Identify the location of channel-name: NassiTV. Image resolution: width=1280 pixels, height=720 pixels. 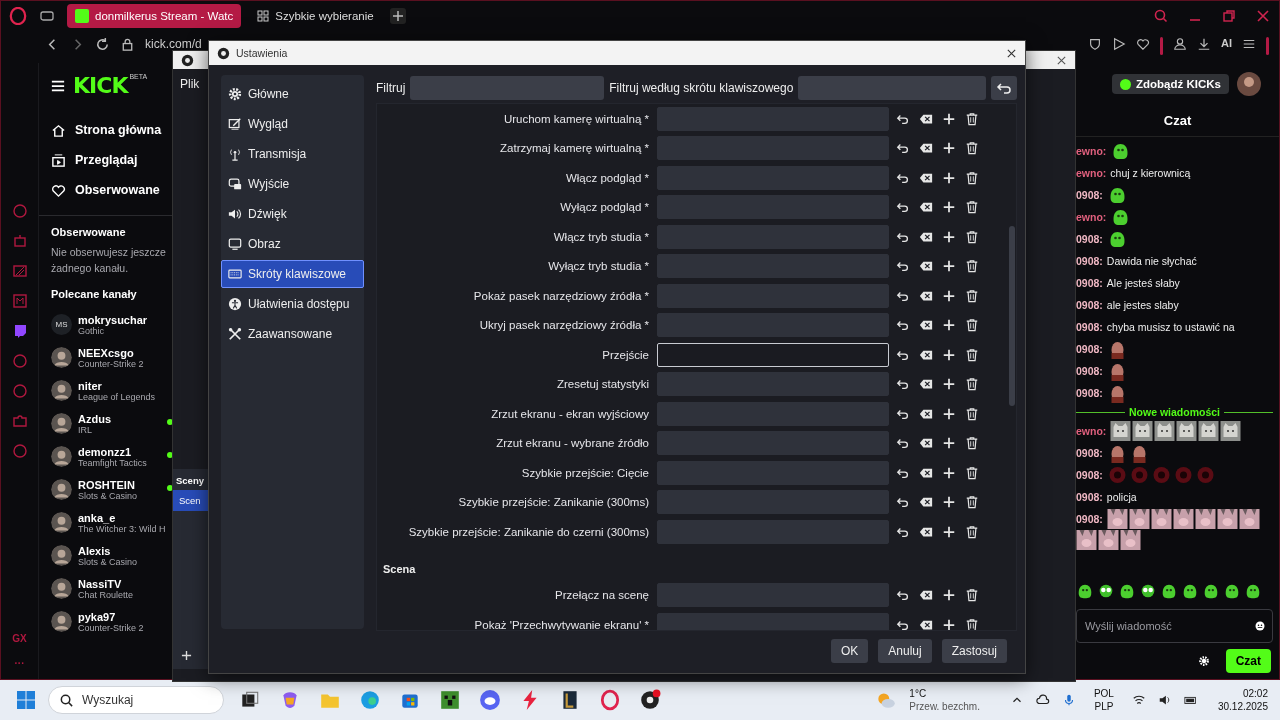
(106, 583).